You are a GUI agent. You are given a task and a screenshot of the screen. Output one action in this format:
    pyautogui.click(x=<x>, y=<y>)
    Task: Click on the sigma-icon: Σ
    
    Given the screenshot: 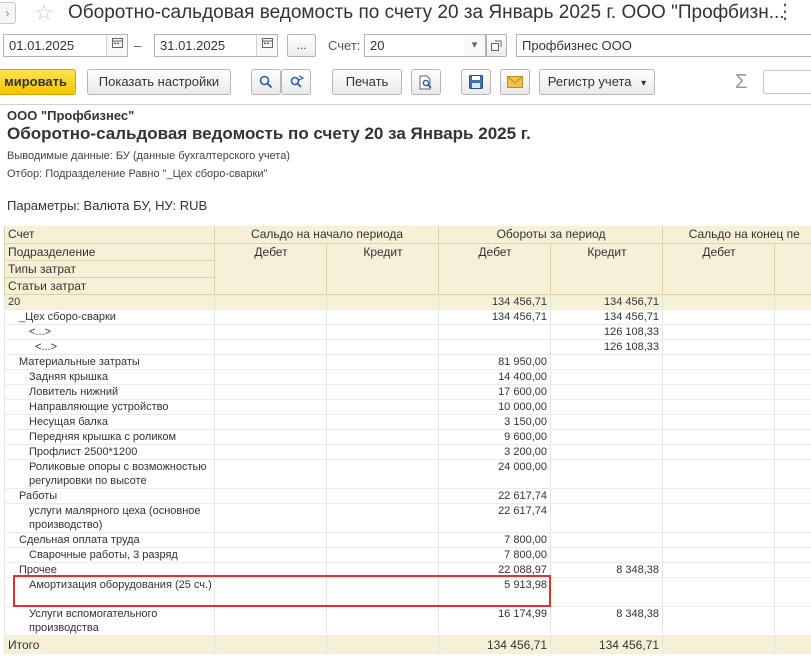 What is the action you would take?
    pyautogui.click(x=741, y=82)
    